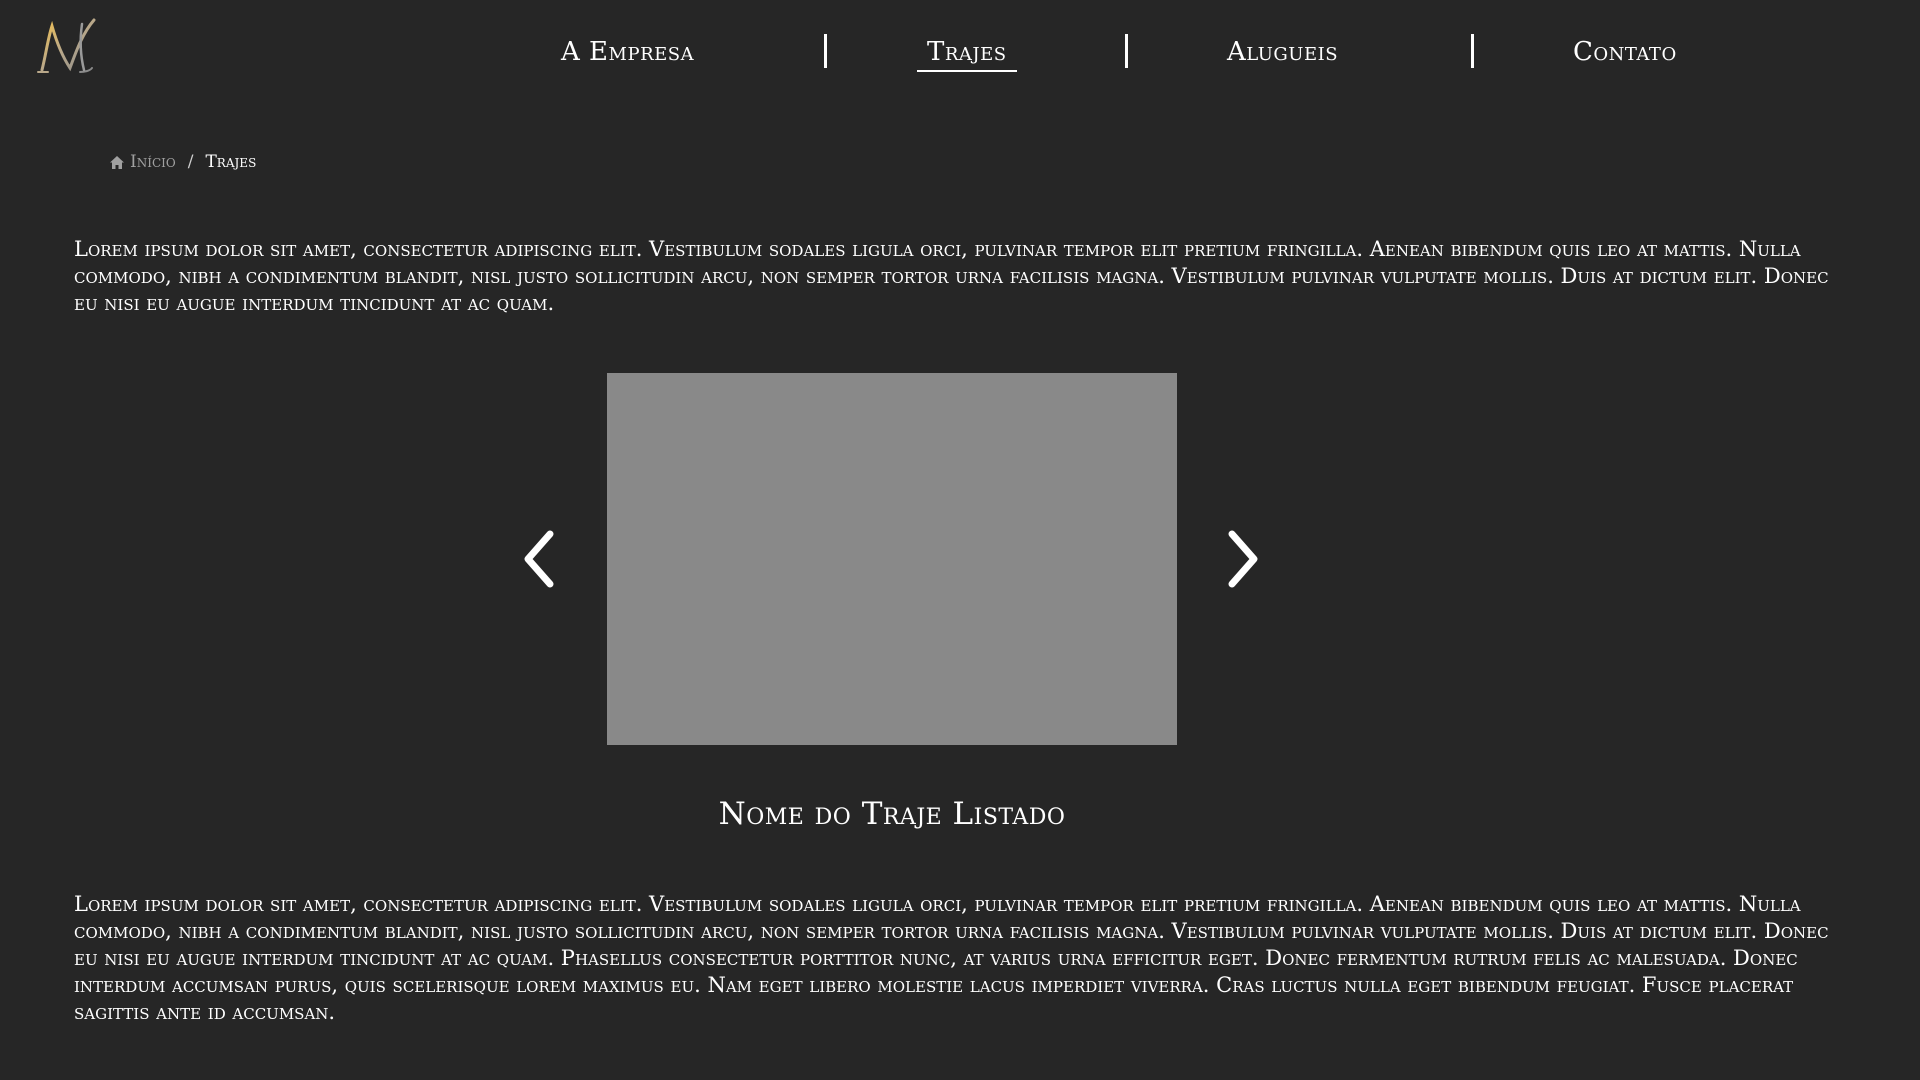  What do you see at coordinates (153, 162) in the screenshot?
I see `breadcrumb-home-label: Início` at bounding box center [153, 162].